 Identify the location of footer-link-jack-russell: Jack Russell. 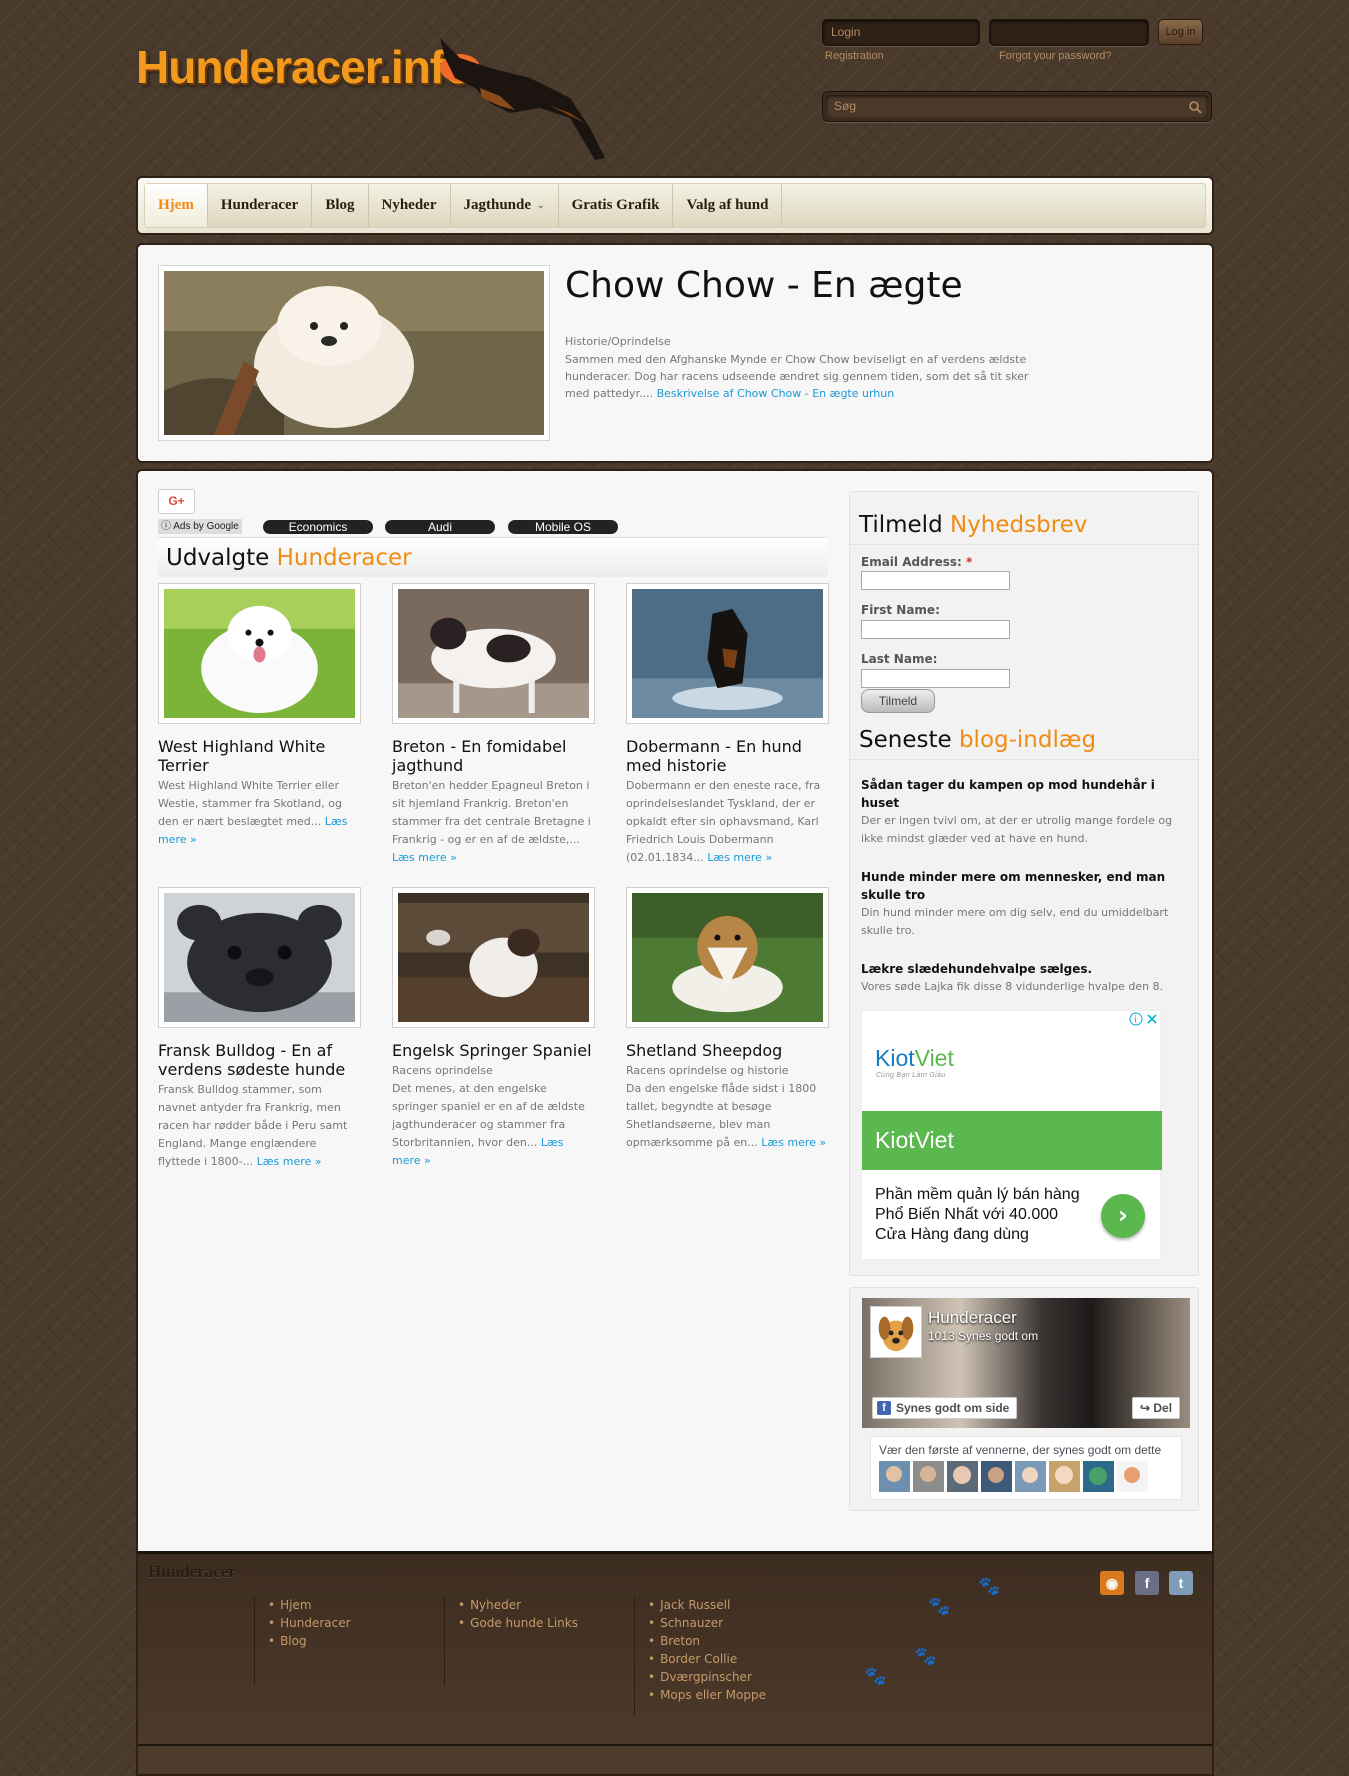
(707, 1605).